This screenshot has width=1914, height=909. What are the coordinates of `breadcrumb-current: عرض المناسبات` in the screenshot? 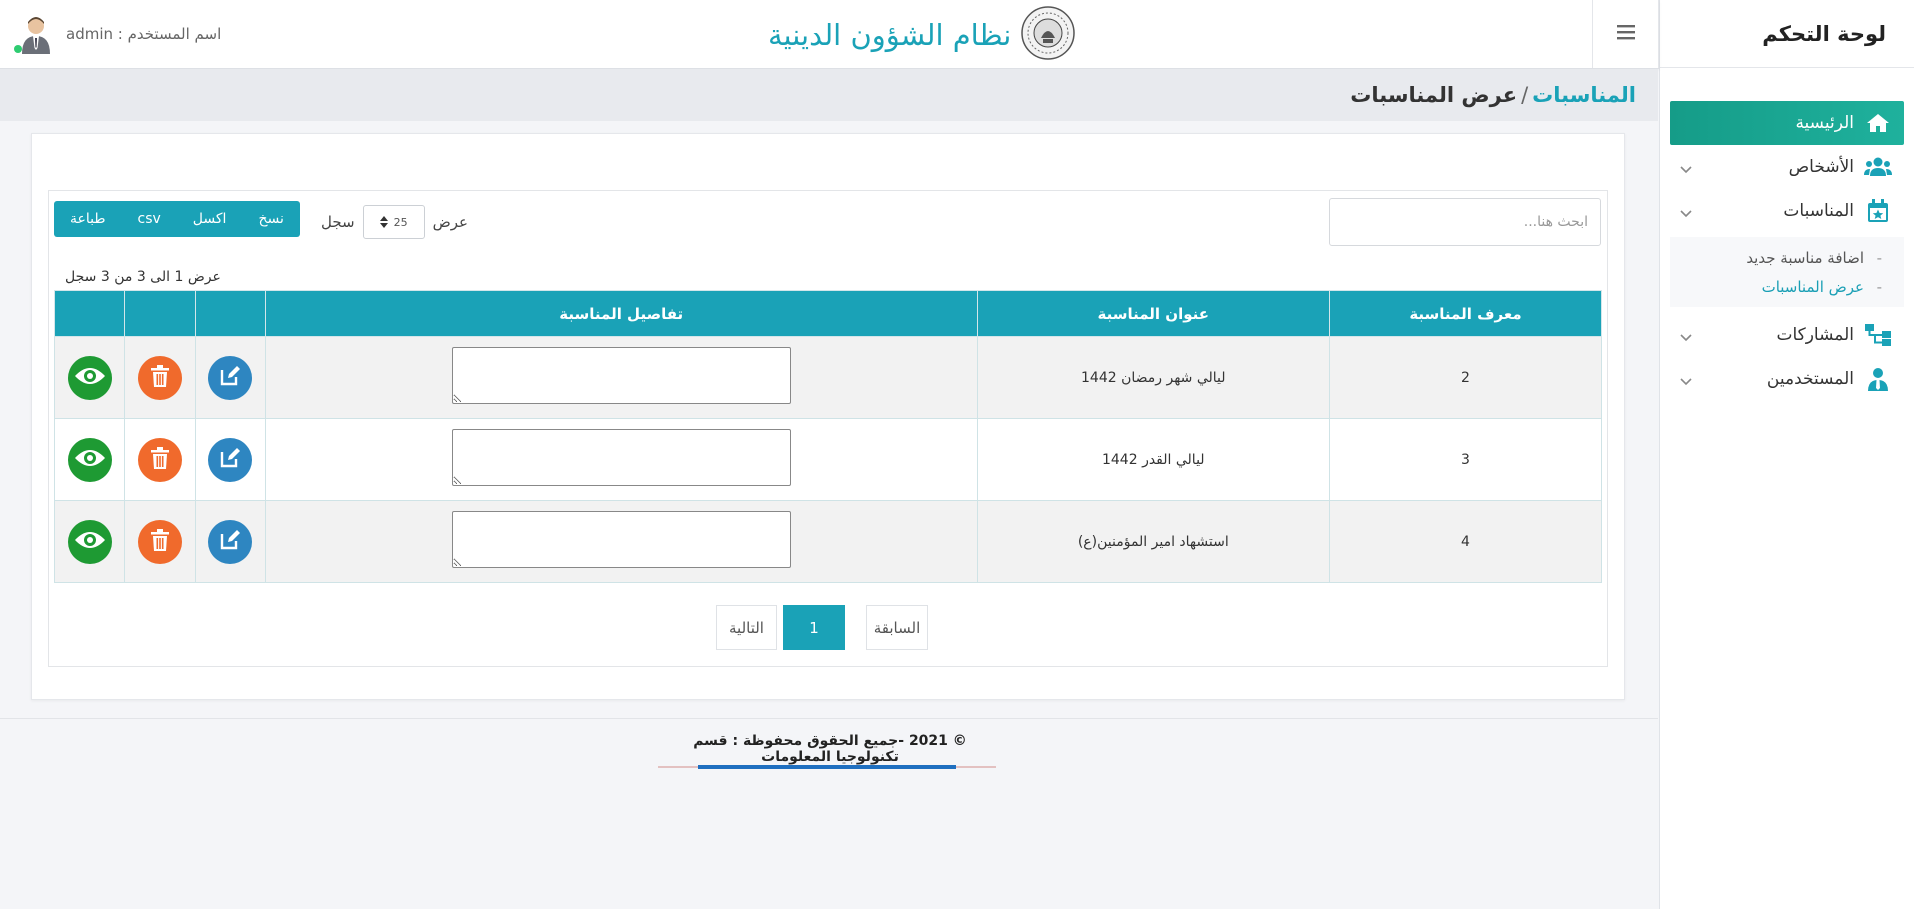 It's located at (1434, 95).